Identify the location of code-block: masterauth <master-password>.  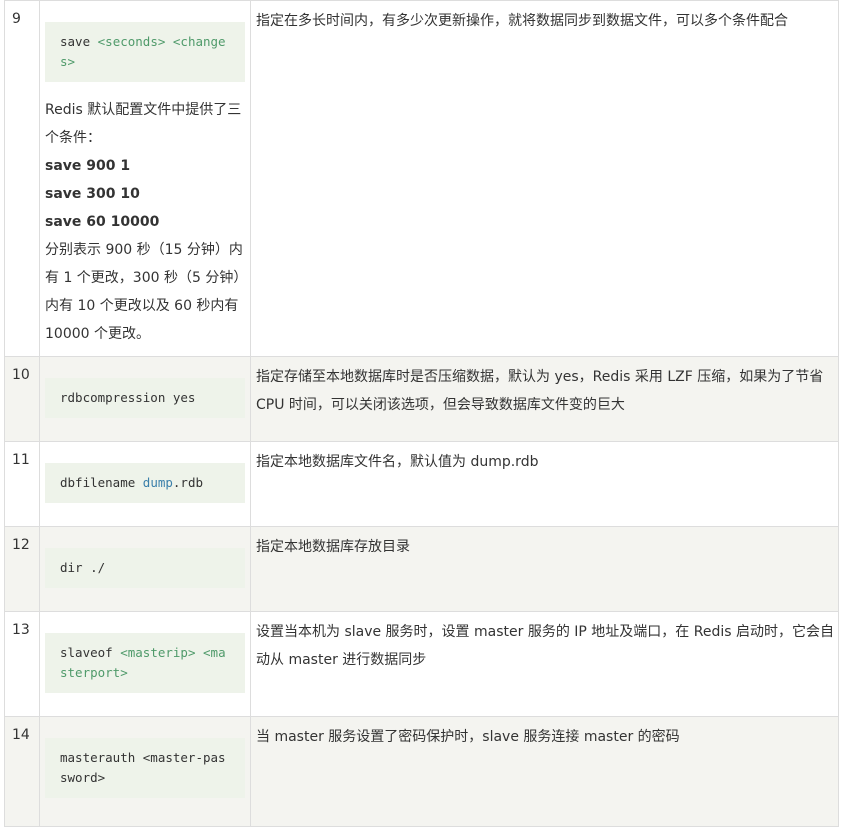
(145, 768).